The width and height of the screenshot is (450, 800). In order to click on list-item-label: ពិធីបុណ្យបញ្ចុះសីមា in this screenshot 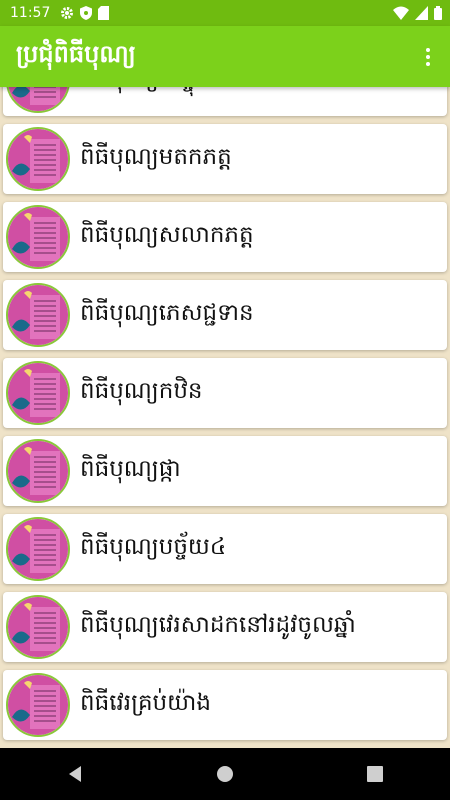, I will do `click(164, 92)`.